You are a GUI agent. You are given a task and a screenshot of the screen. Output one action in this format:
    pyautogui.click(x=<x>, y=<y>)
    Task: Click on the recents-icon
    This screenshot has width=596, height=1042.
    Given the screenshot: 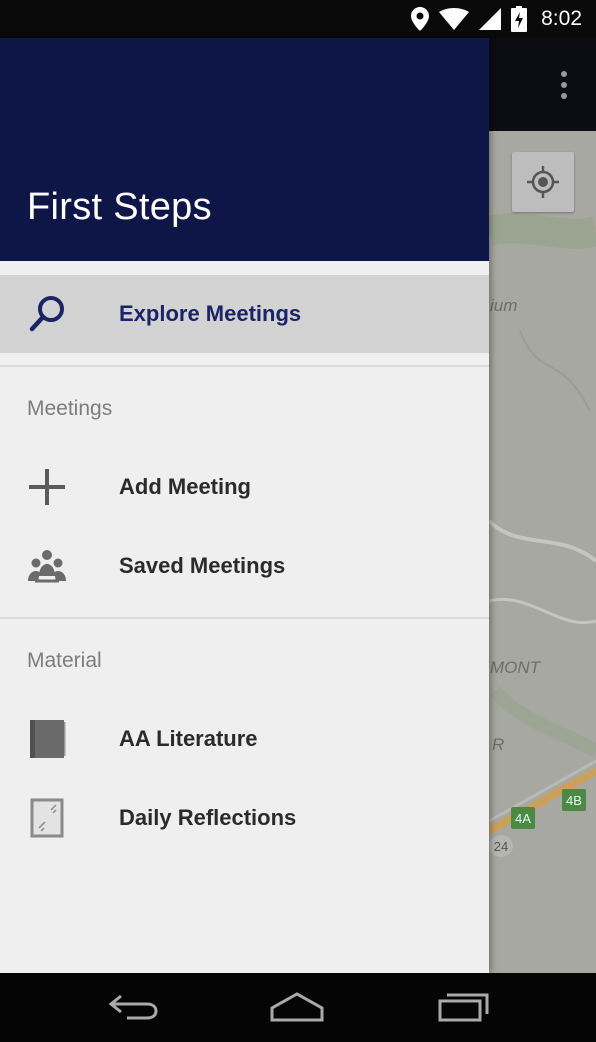 What is the action you would take?
    pyautogui.click(x=463, y=1007)
    